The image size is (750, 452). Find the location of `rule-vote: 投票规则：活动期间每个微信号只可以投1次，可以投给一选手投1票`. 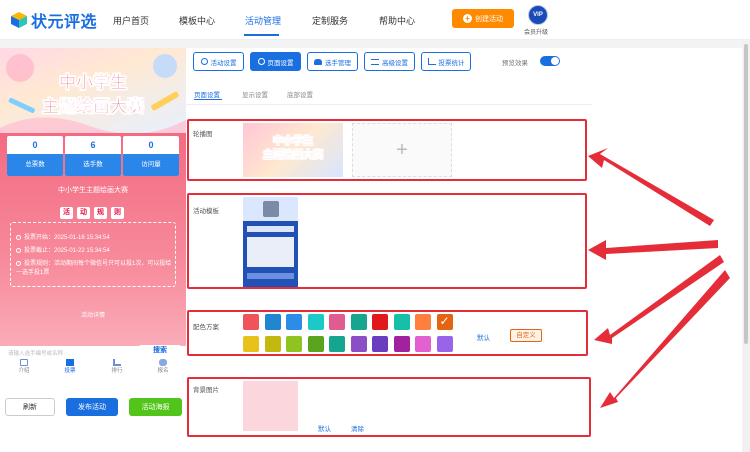

rule-vote: 投票规则：活动期间每个微信号只可以投1次，可以投给一选手投1票 is located at coordinates (95, 269).